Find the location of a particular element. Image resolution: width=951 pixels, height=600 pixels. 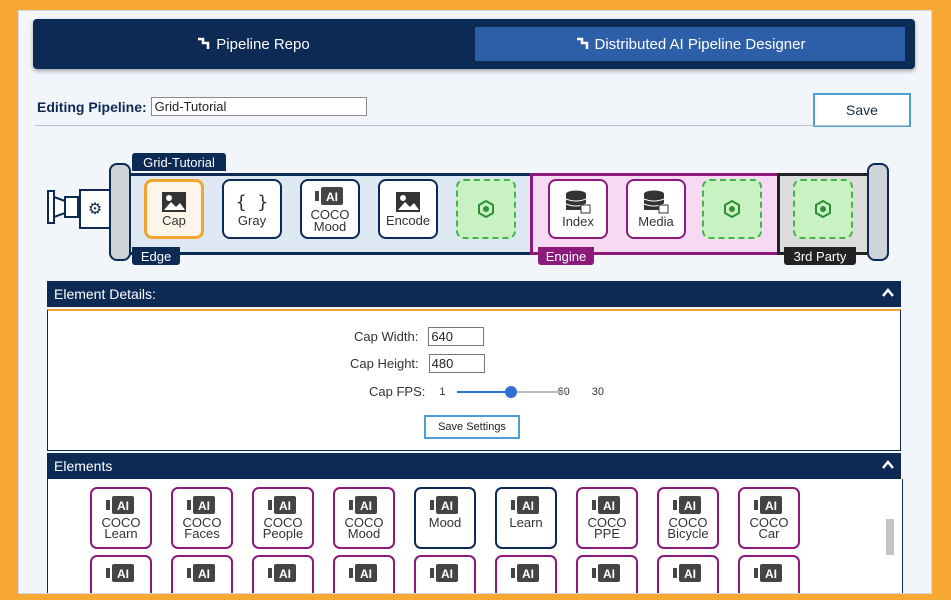

database-lock-icon is located at coordinates (656, 202).